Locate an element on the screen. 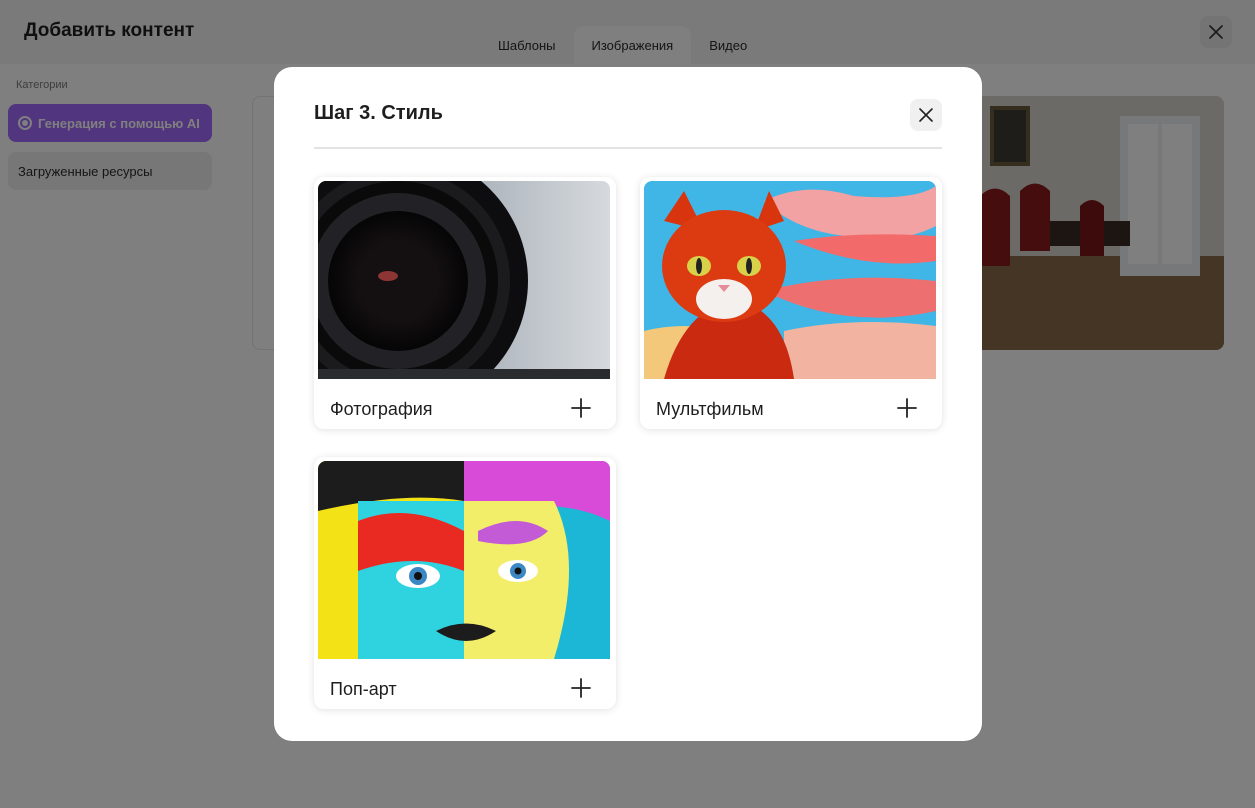 The width and height of the screenshot is (1255, 808). divider is located at coordinates (628, 148).